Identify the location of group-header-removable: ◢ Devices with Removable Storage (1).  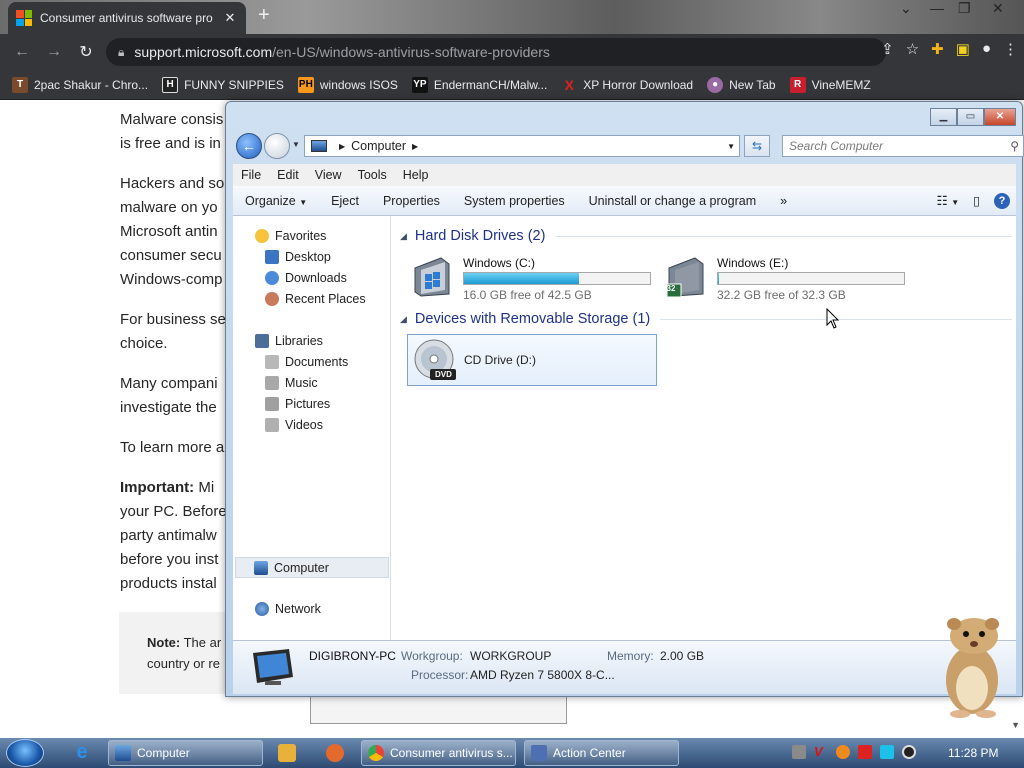
(706, 319).